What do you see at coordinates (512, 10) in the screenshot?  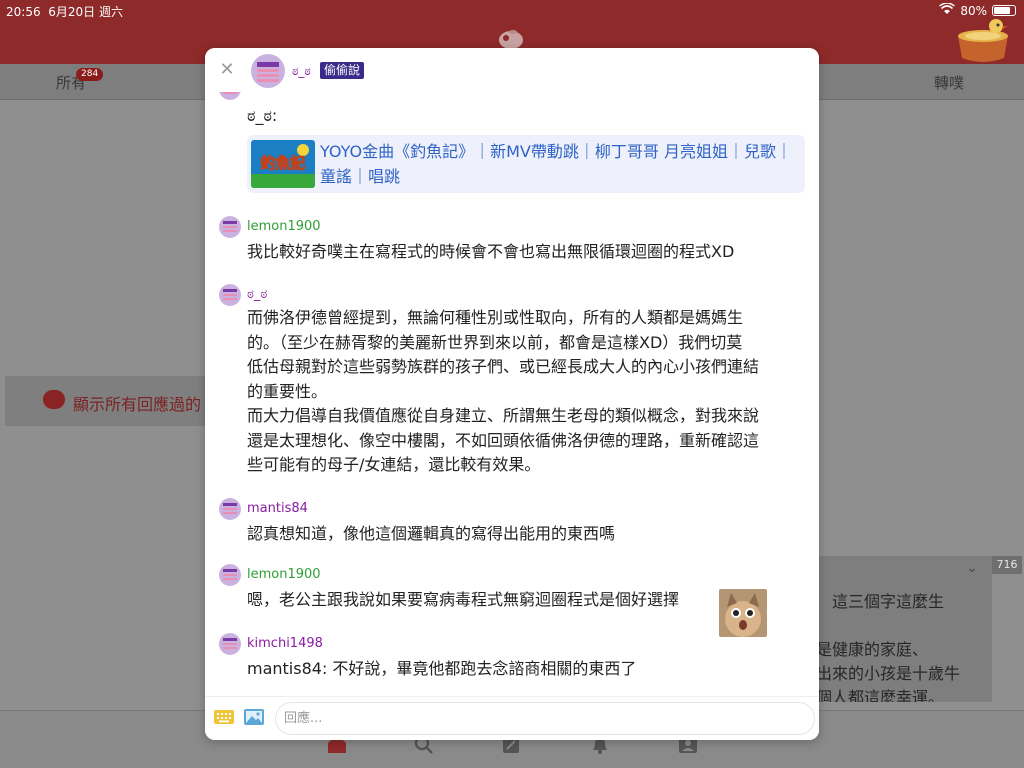 I see `status-bar: 20:56 6月20日 週六 80%` at bounding box center [512, 10].